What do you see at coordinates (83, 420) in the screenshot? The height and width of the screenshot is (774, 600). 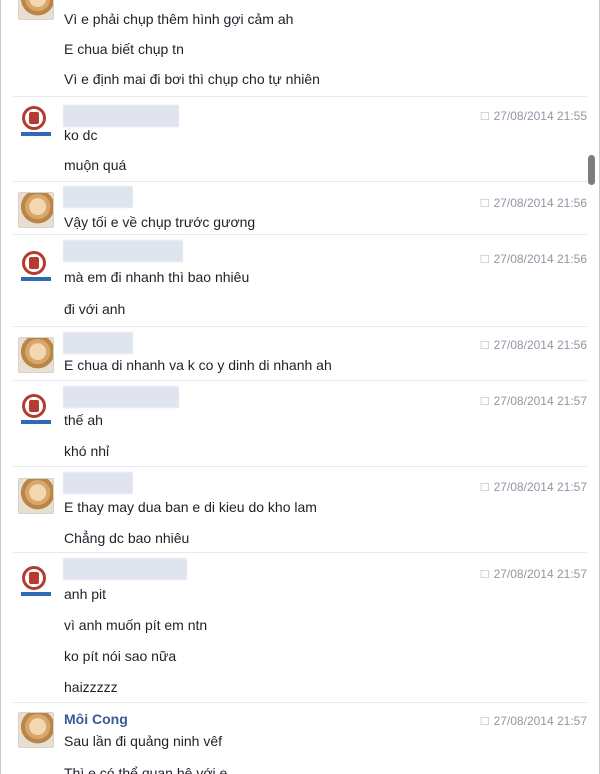 I see `message-line: thế ah` at bounding box center [83, 420].